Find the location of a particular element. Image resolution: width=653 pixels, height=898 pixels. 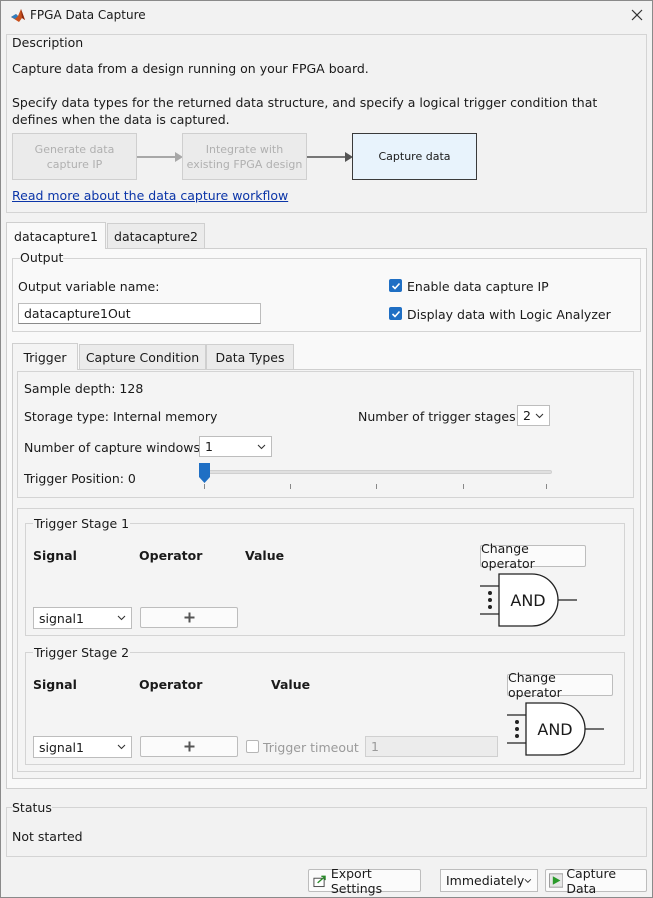

trigger-stage-1-title: Trigger Stage 1 is located at coordinates (82, 523).